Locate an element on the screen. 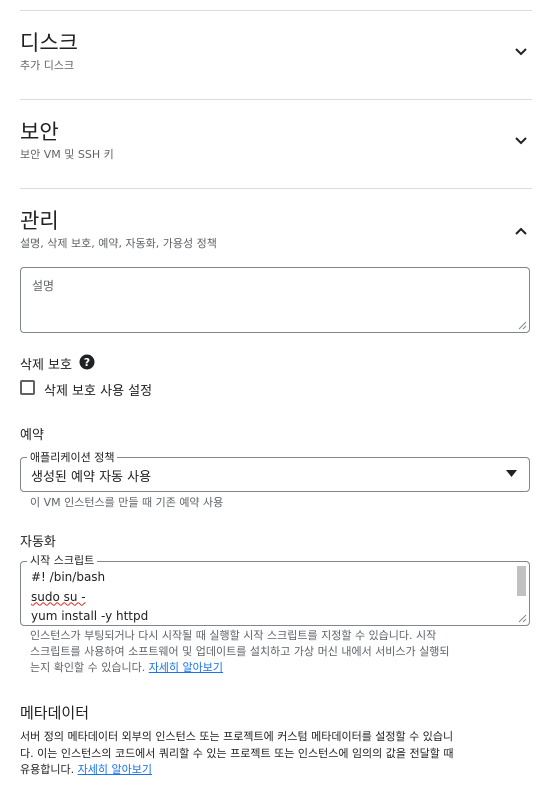 The width and height of the screenshot is (555, 793). disk-subtitle: 추가 디스크 is located at coordinates (47, 65).